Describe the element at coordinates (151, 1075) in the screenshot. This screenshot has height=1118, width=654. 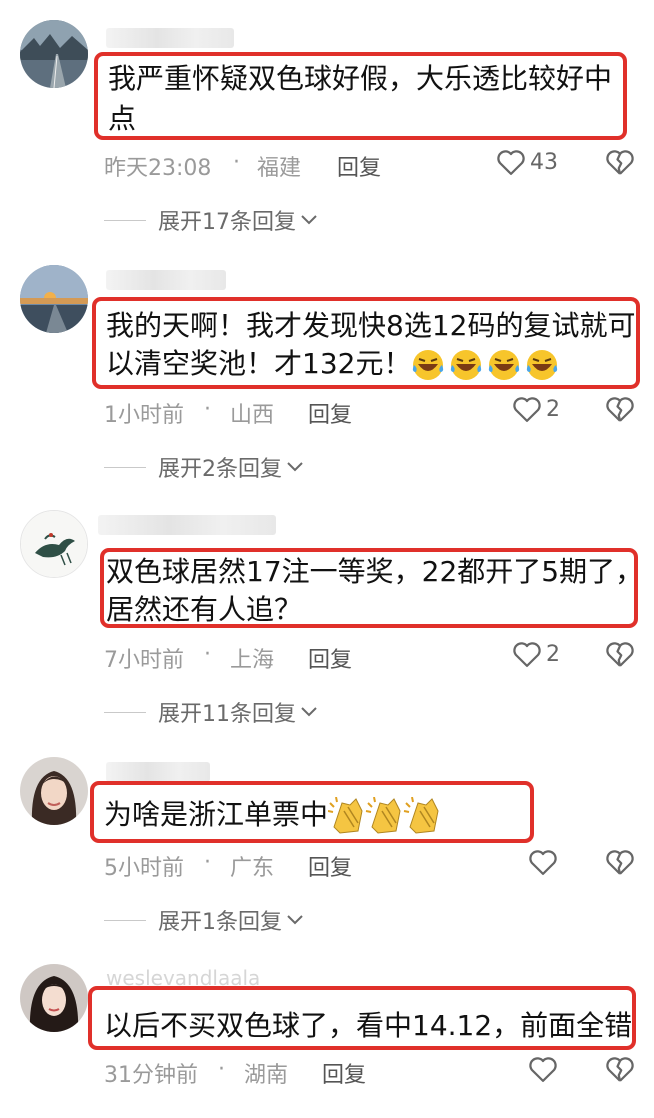
I see `comment-time: 31分钟前` at that location.